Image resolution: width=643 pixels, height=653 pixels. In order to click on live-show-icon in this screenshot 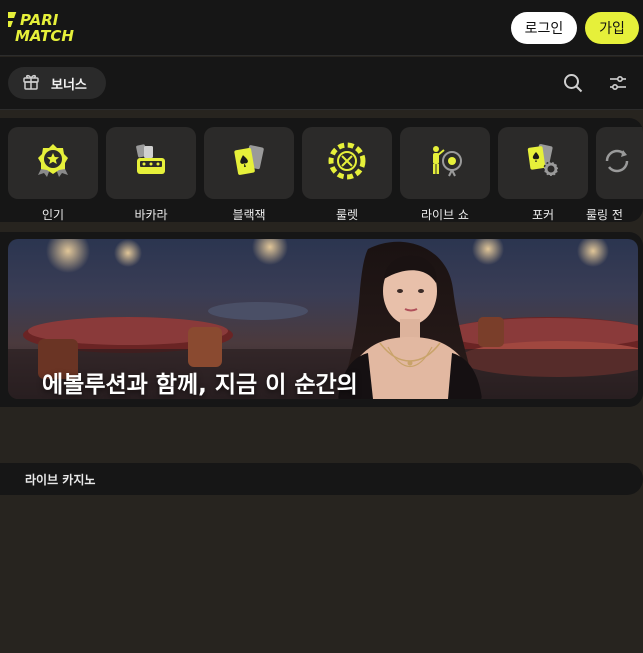, I will do `click(445, 163)`.